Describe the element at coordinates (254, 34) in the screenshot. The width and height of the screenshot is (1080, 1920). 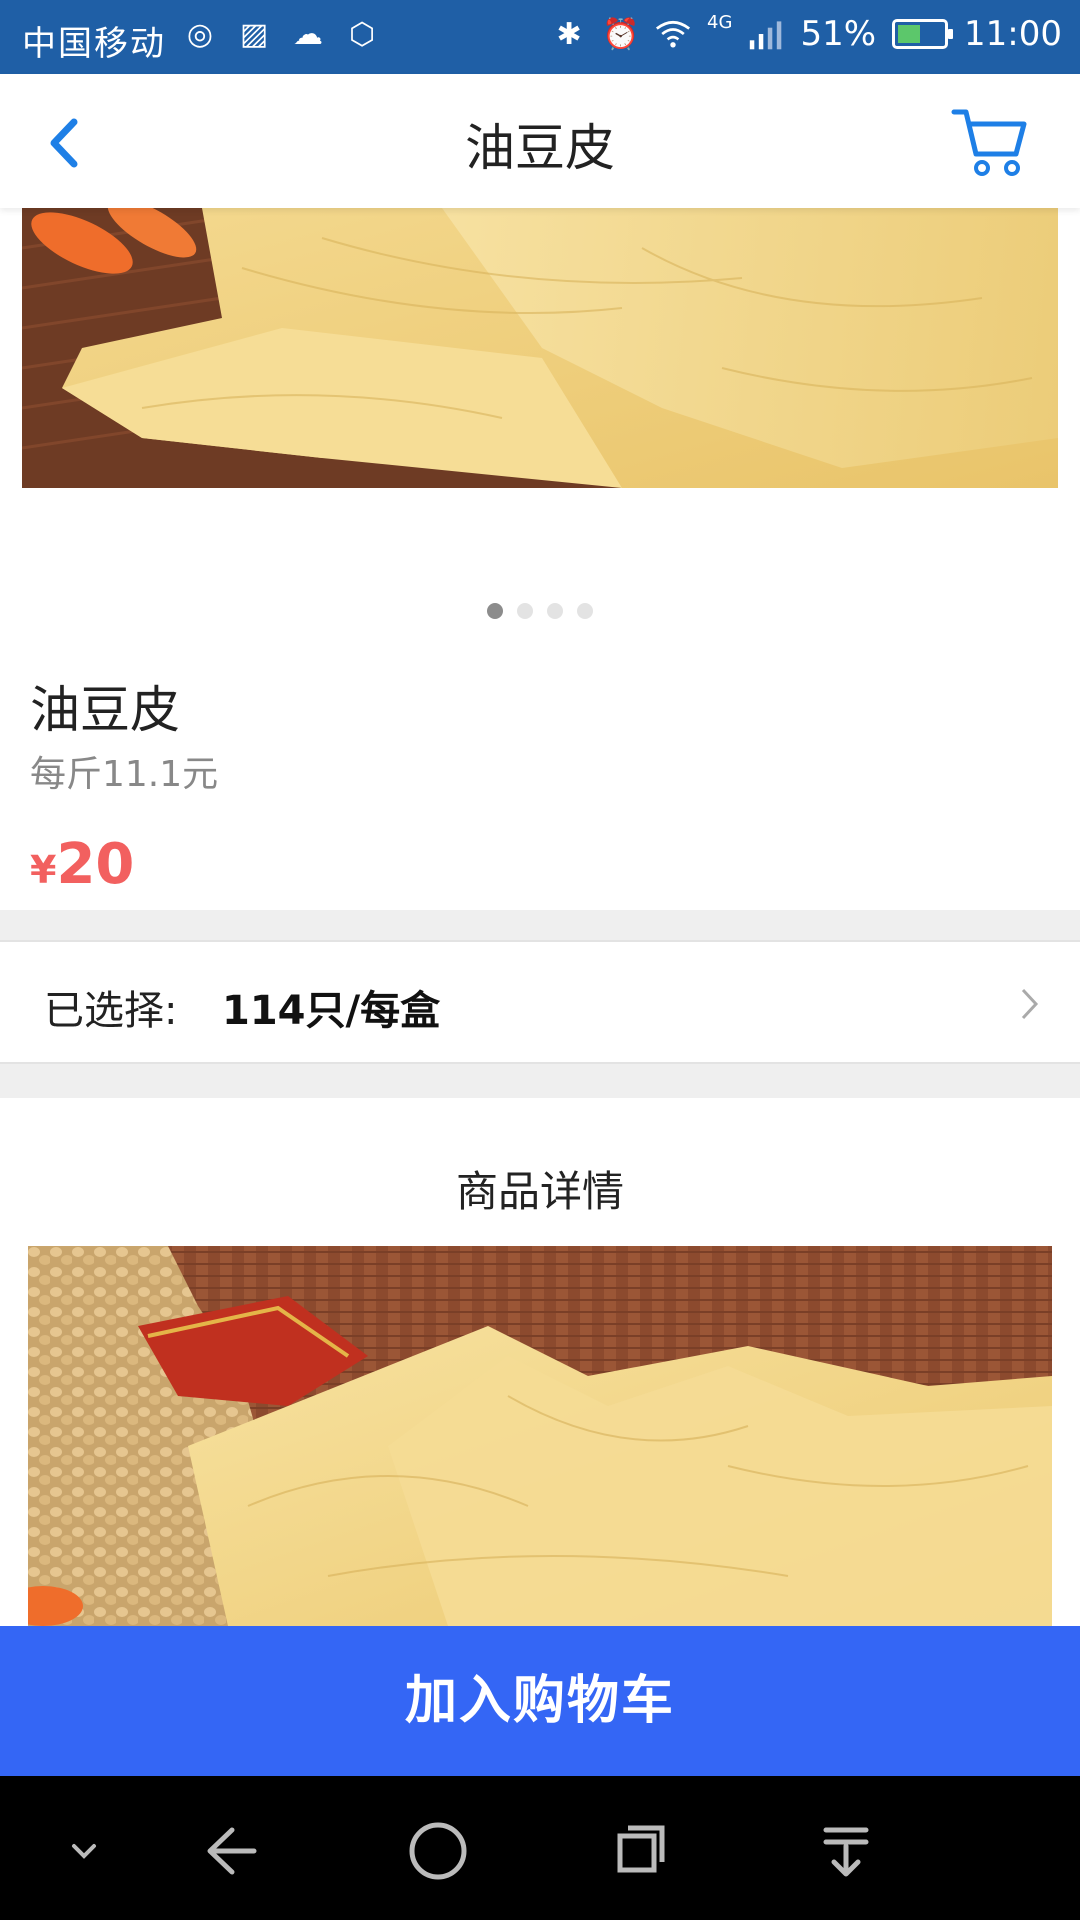
I see `image-icon: ▨` at that location.